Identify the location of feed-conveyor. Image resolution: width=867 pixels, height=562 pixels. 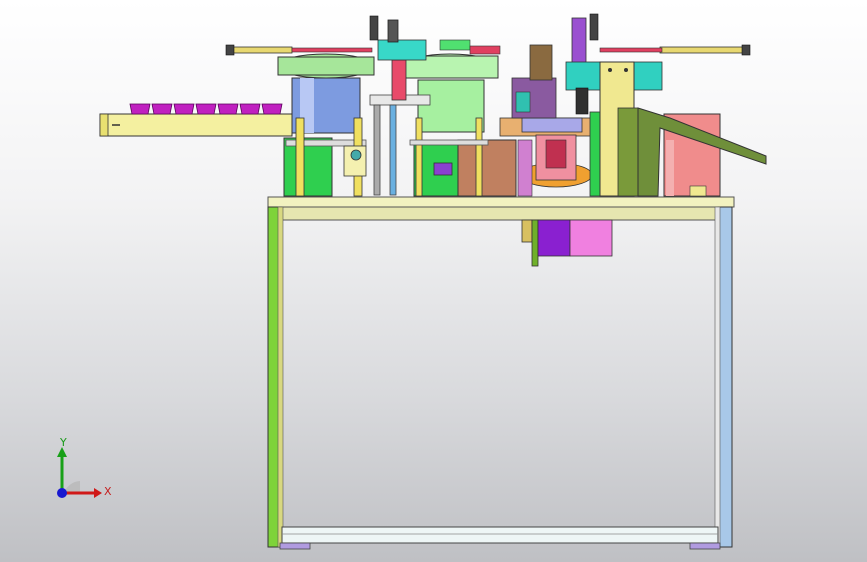
(196, 120).